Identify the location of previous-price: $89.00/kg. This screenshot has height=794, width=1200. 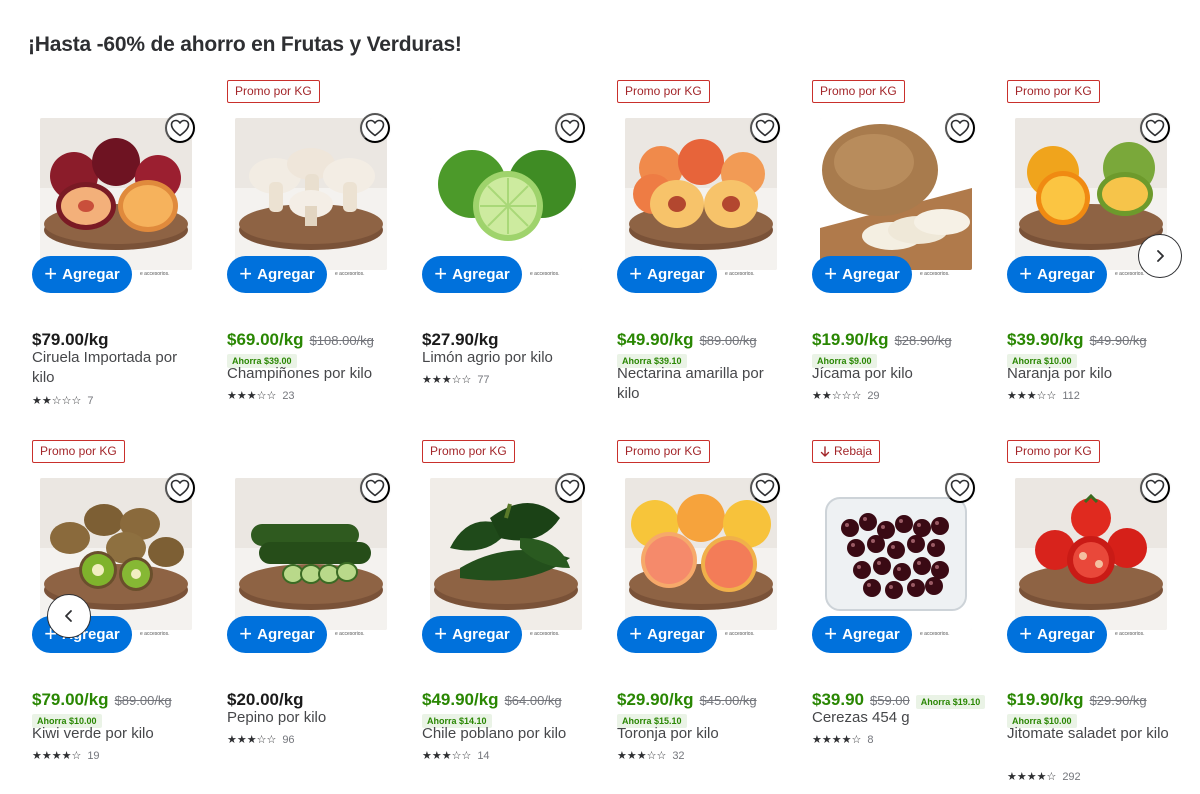
(728, 340).